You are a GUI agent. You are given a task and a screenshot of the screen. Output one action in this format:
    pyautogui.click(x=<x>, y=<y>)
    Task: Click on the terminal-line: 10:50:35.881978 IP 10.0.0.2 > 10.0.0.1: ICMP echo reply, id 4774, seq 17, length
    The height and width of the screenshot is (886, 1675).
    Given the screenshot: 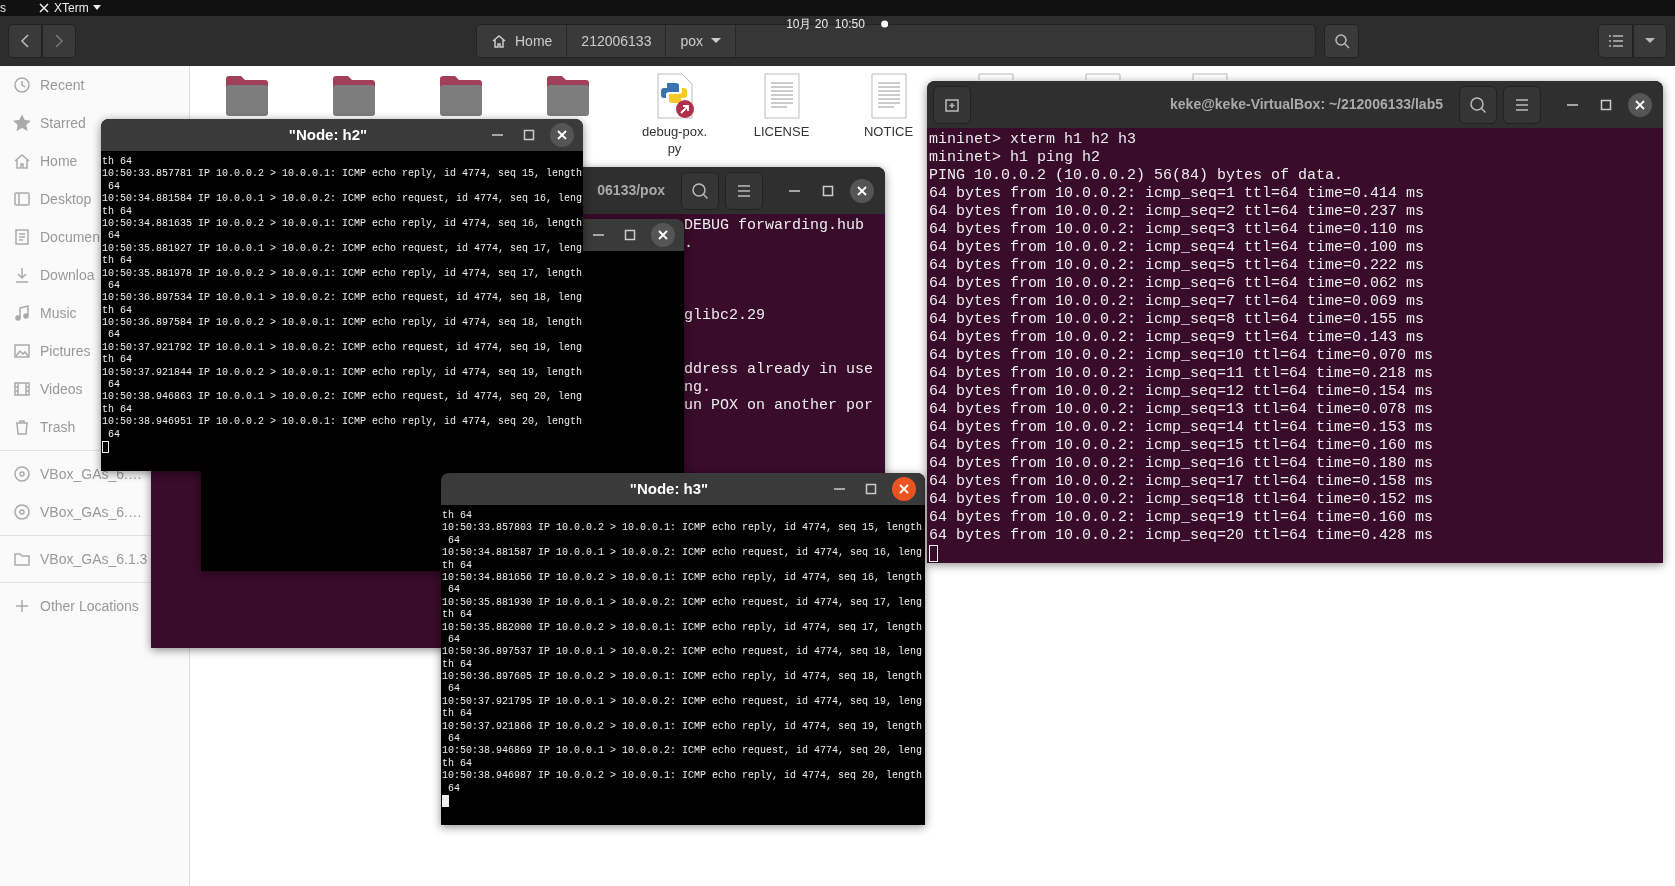 What is the action you would take?
    pyautogui.click(x=342, y=273)
    